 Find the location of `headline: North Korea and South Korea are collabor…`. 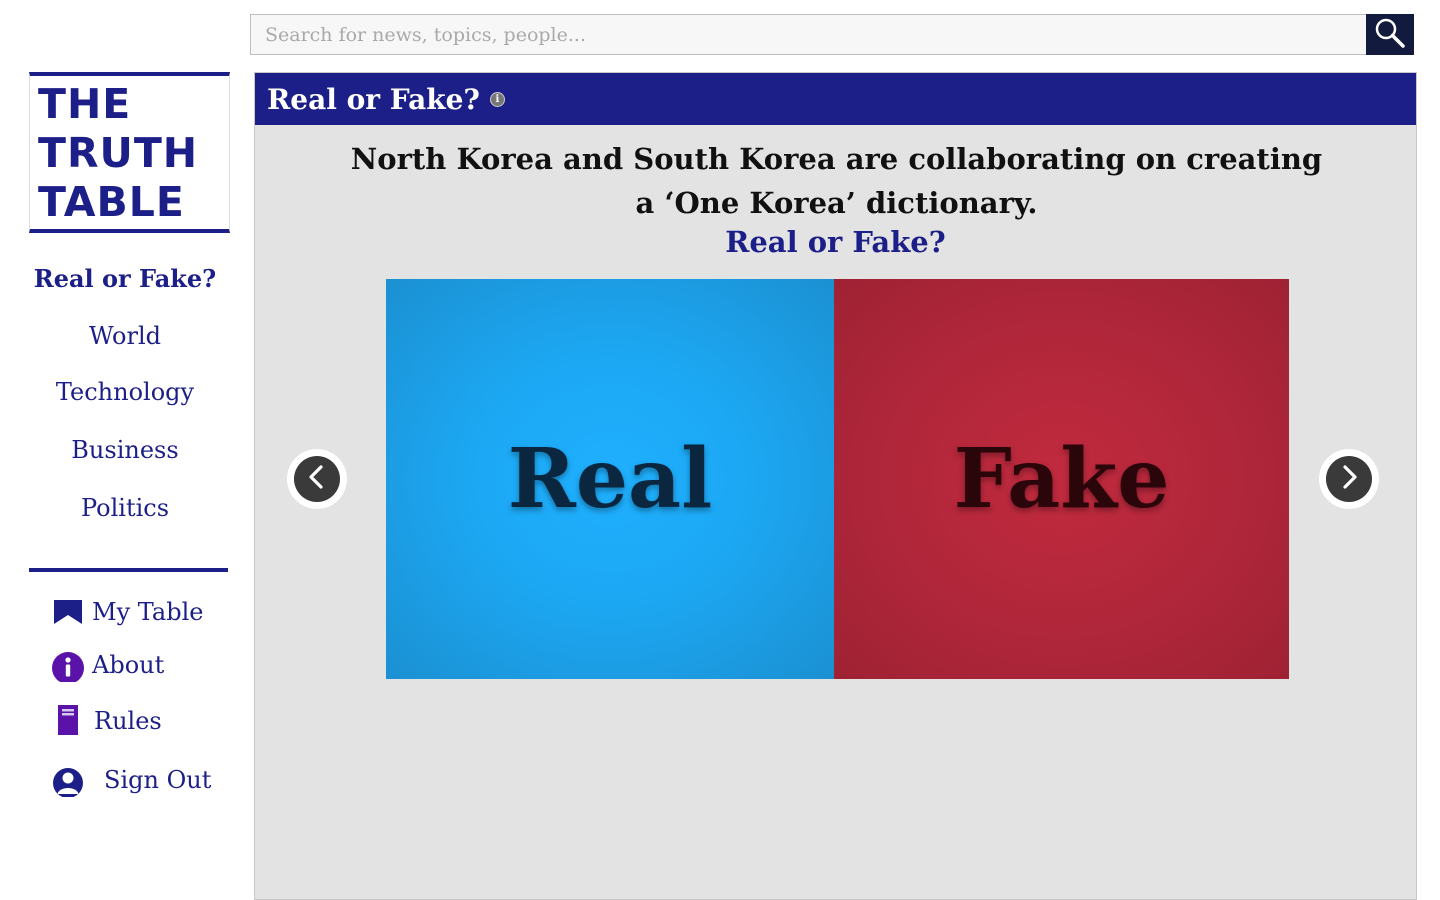

headline: North Korea and South Korea are collabor… is located at coordinates (836, 181).